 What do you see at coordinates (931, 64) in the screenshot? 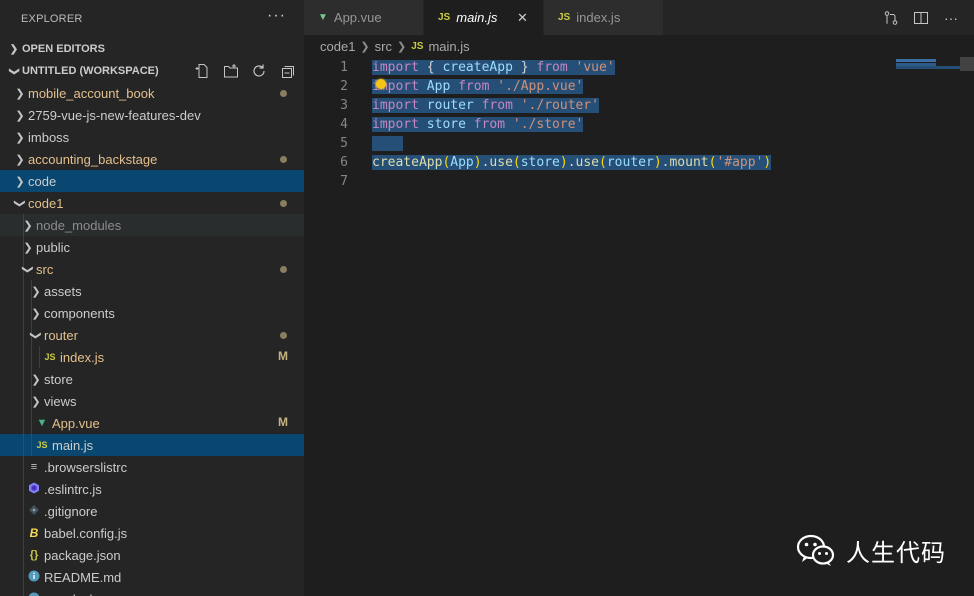
I see `minimap` at bounding box center [931, 64].